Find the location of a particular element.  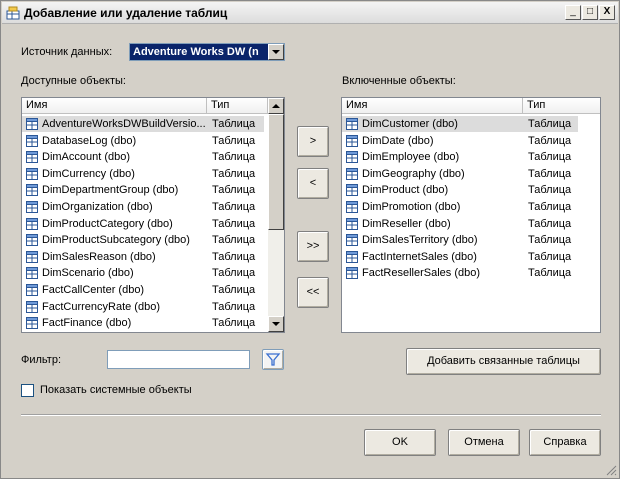

list-item-name: FactInternetSales (dbo) is located at coordinates (419, 256).